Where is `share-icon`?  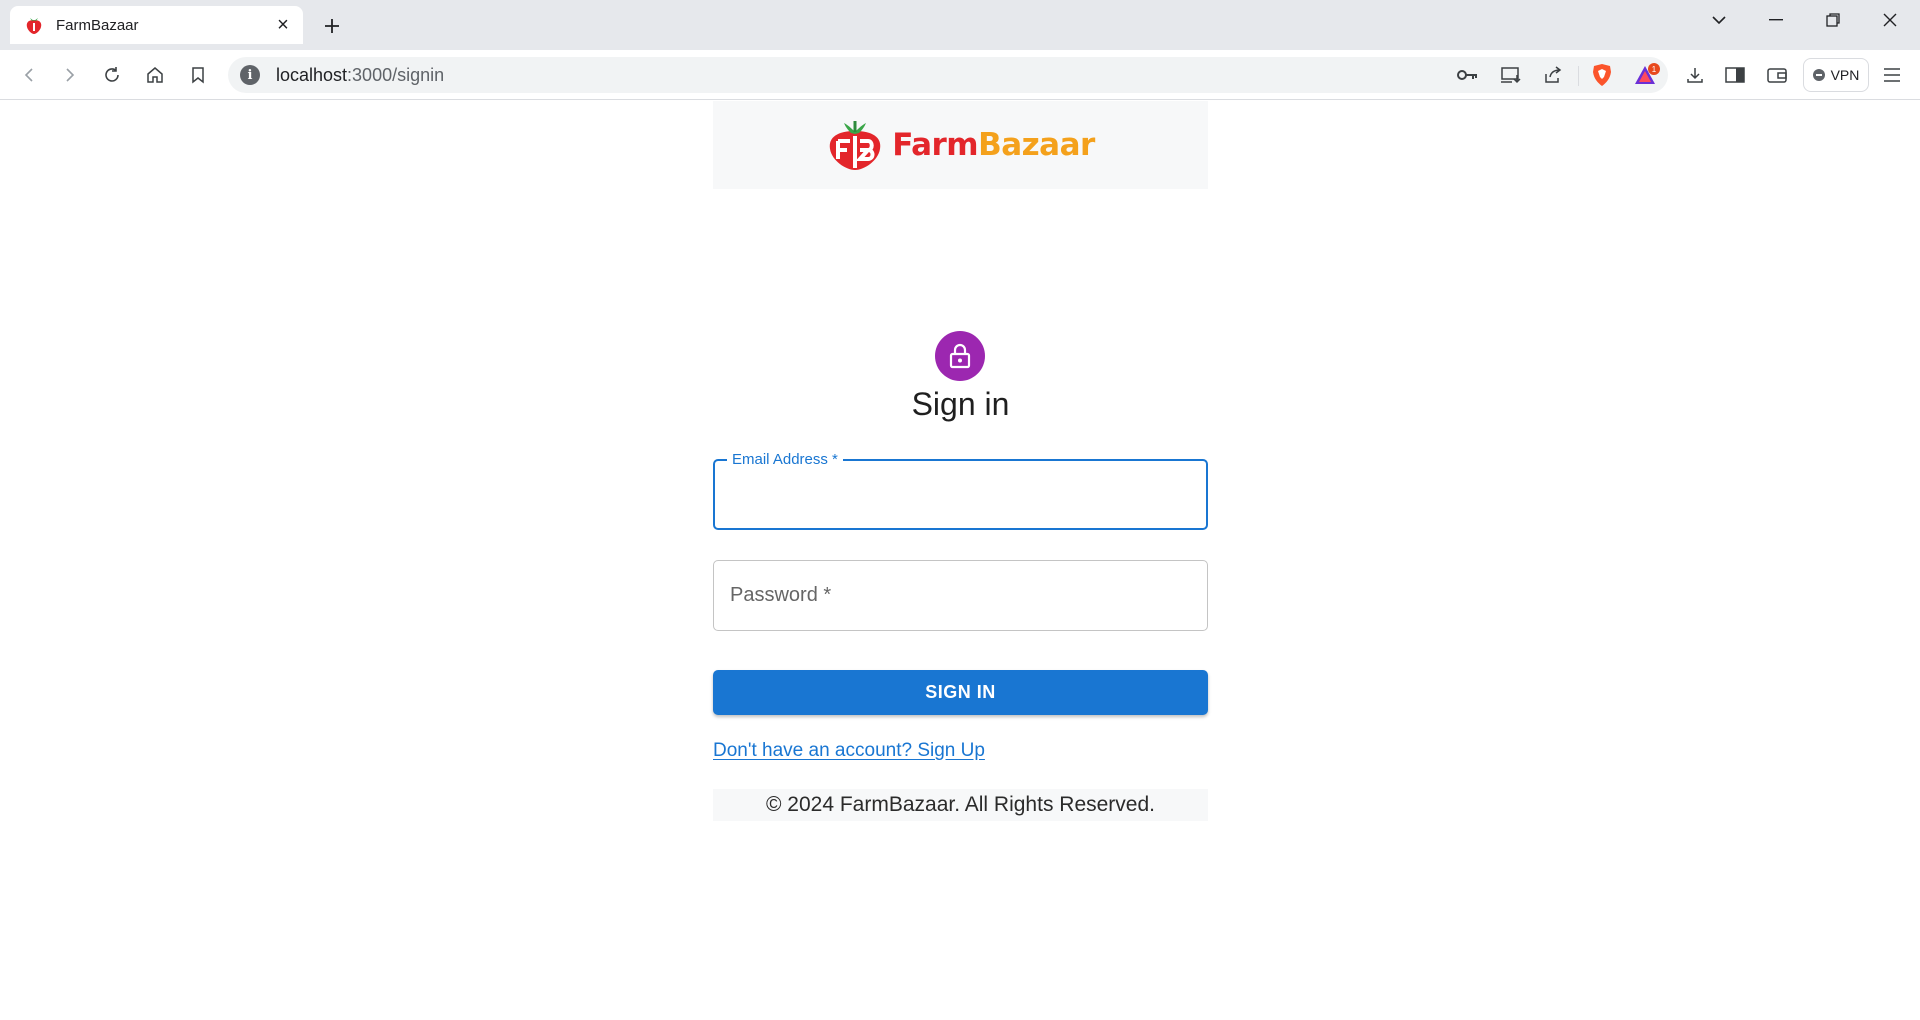 share-icon is located at coordinates (1553, 75).